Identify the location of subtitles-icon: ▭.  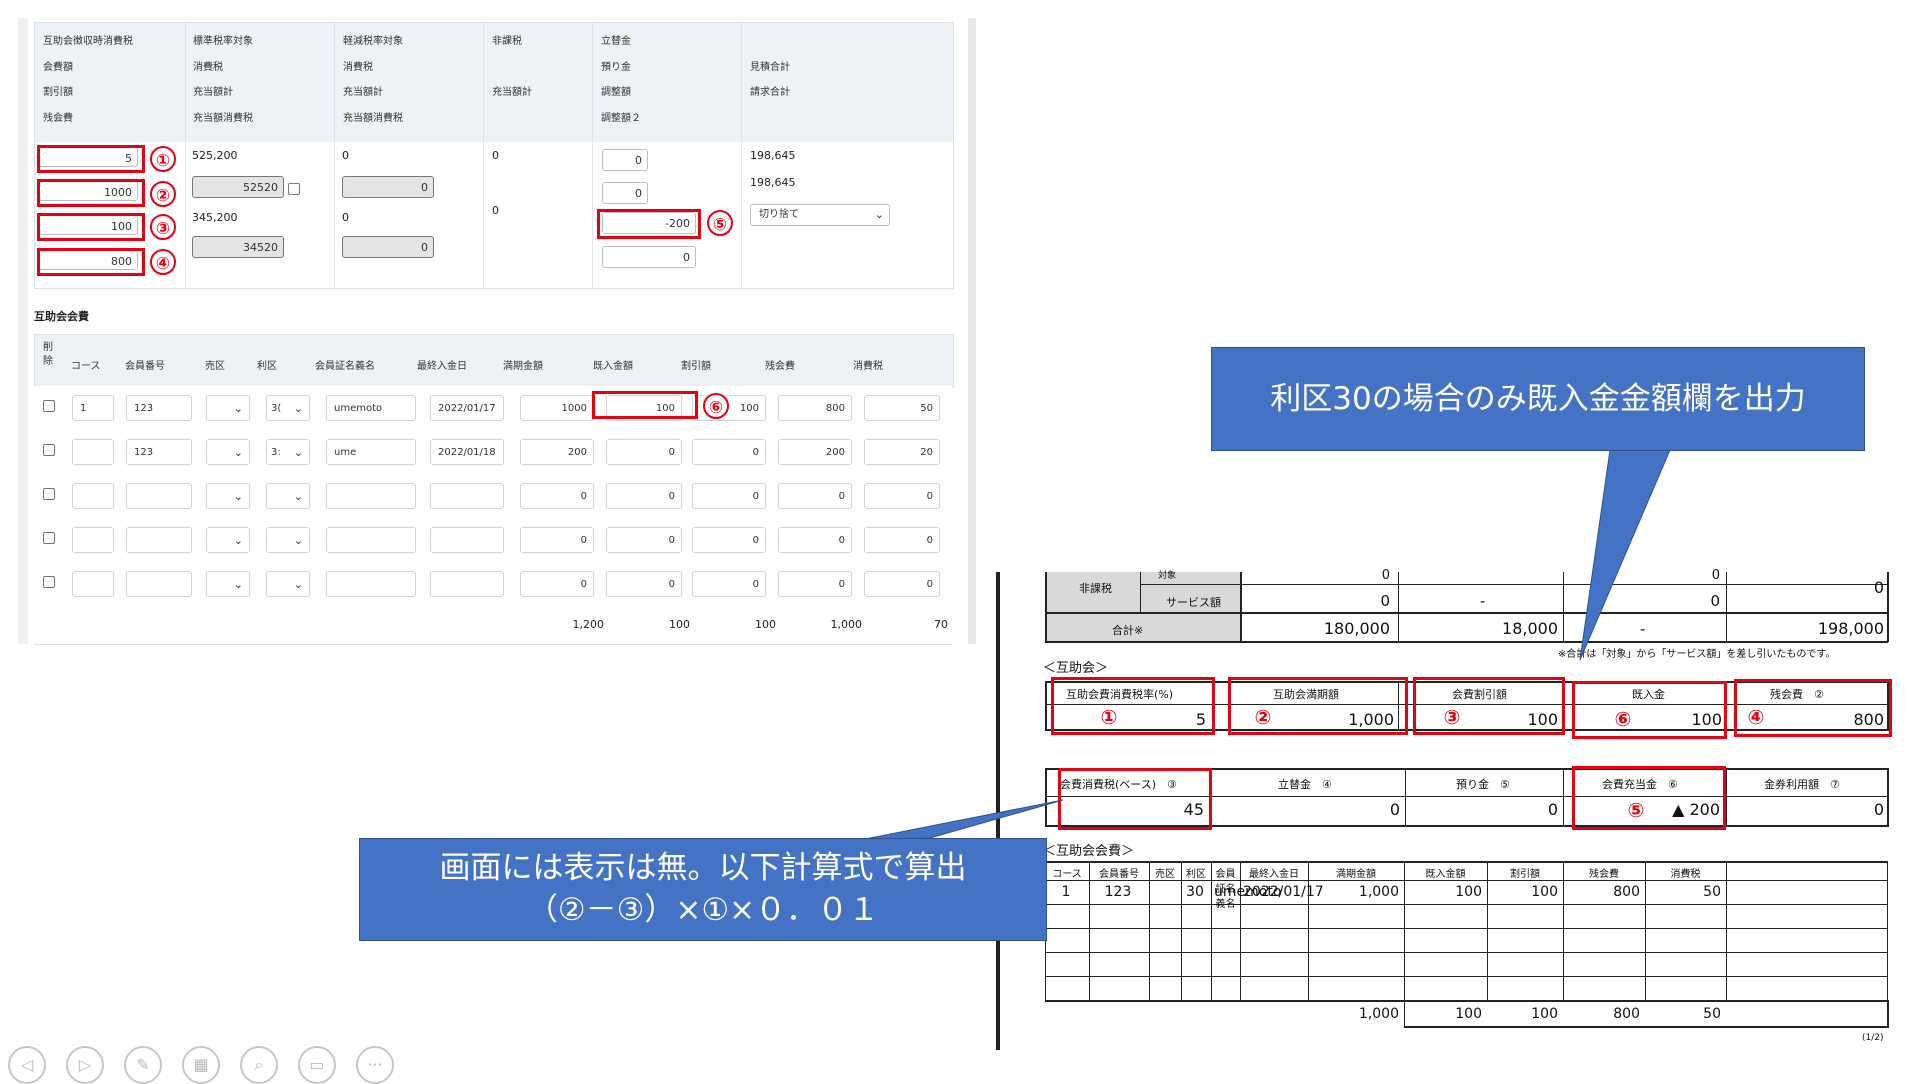
(317, 1065).